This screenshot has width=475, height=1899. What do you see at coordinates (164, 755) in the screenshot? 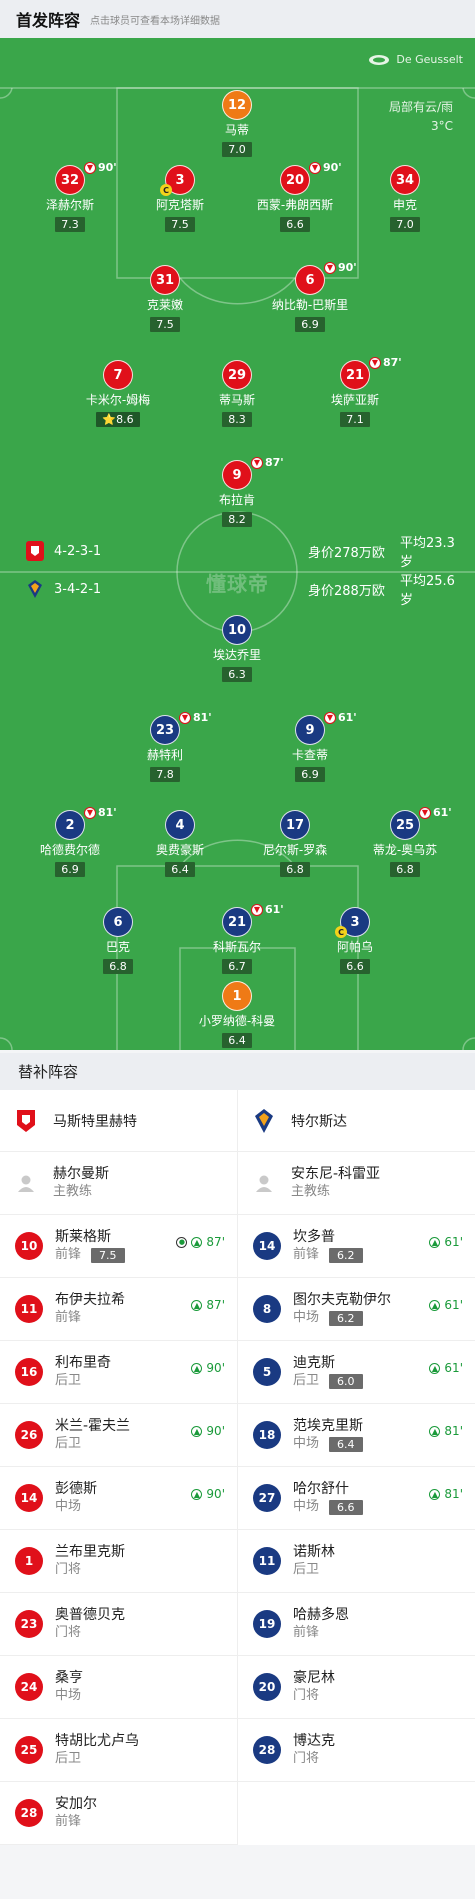
I see `player-name: 赫特利` at bounding box center [164, 755].